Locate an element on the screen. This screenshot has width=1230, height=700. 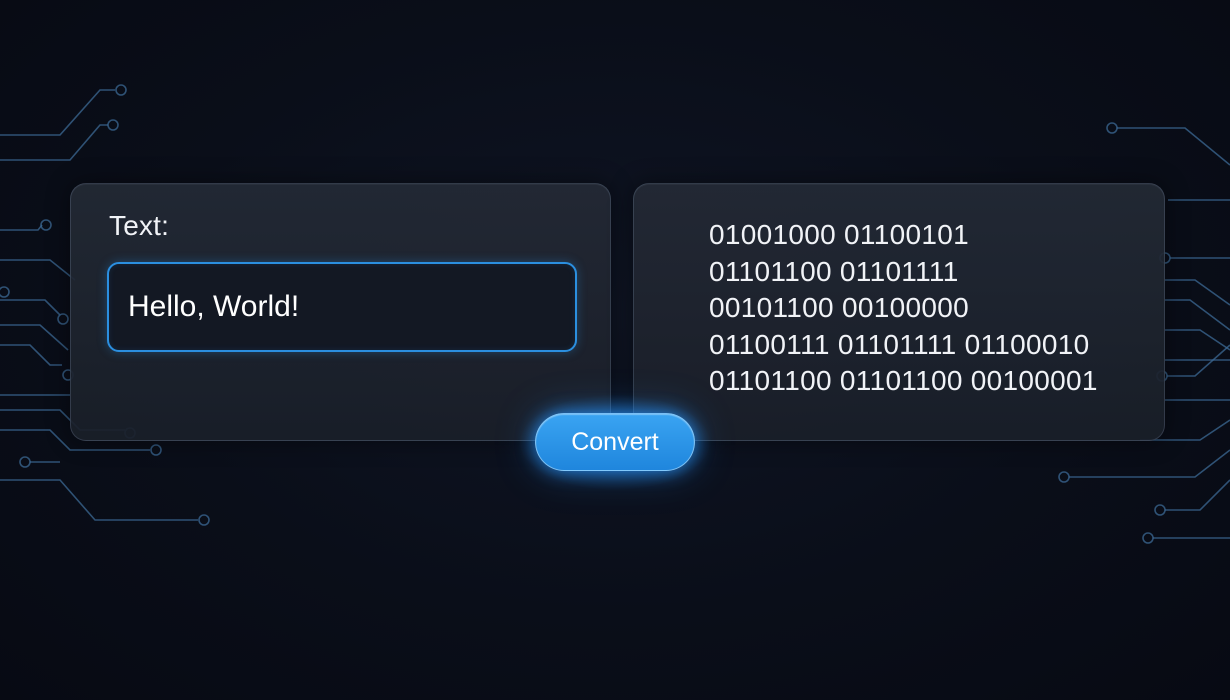
binary-output-line: 01101100 01101111 is located at coordinates (834, 271).